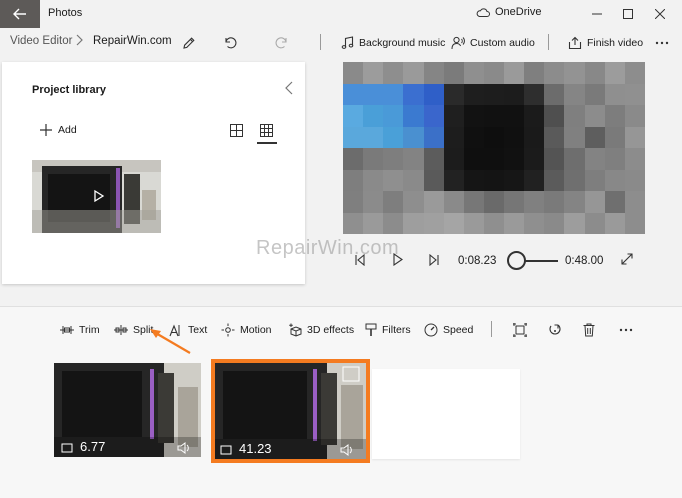 This screenshot has height=498, width=682. Describe the element at coordinates (121, 330) in the screenshot. I see `split-icon` at that location.